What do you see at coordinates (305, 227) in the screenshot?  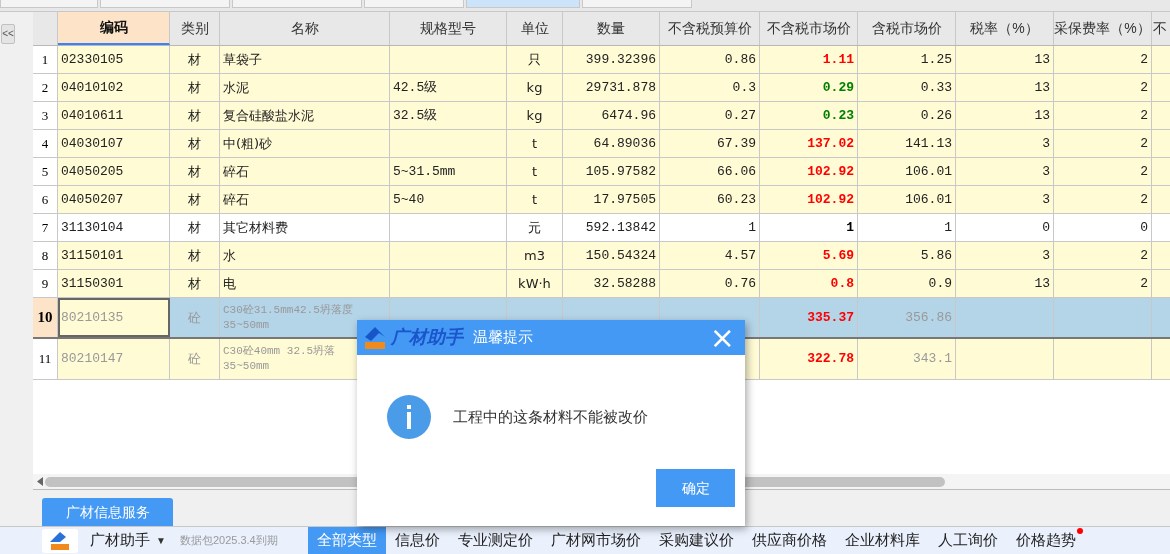 I see `name-cell: 其它材料费` at bounding box center [305, 227].